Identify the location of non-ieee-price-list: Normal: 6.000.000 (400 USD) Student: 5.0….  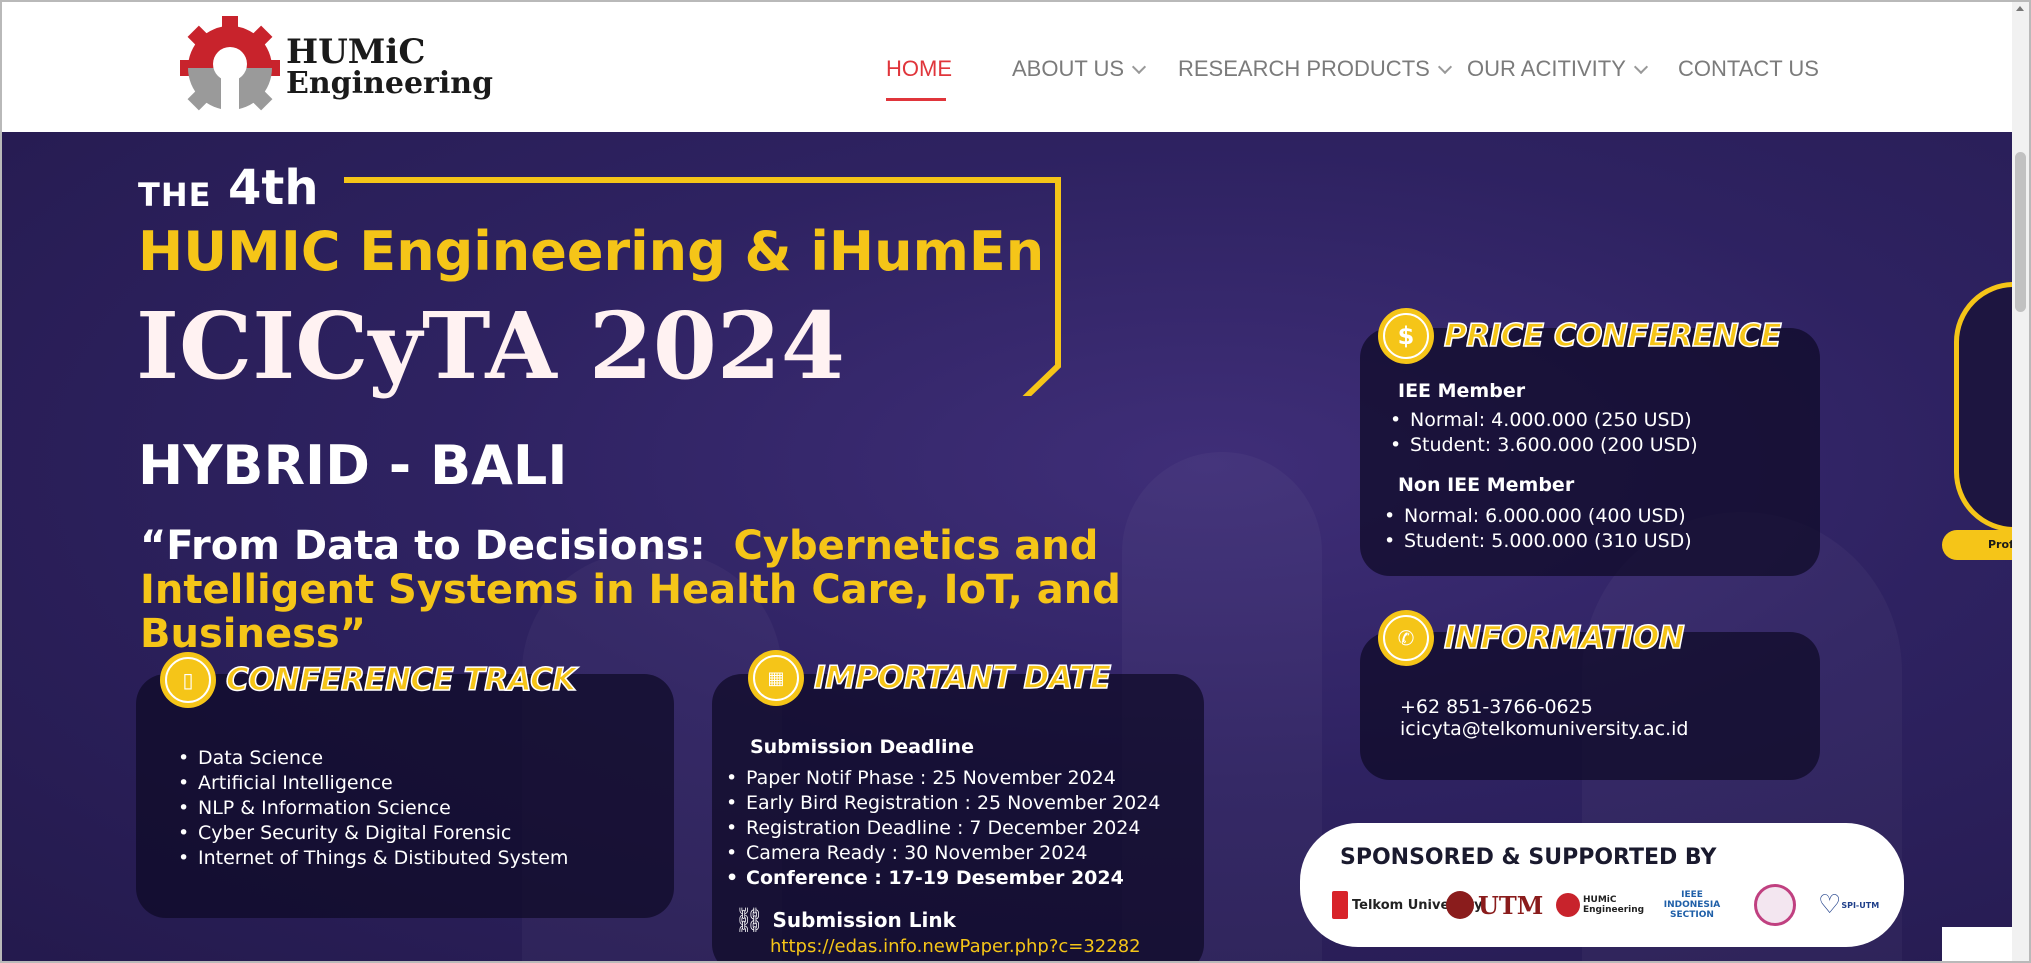
(1537, 529).